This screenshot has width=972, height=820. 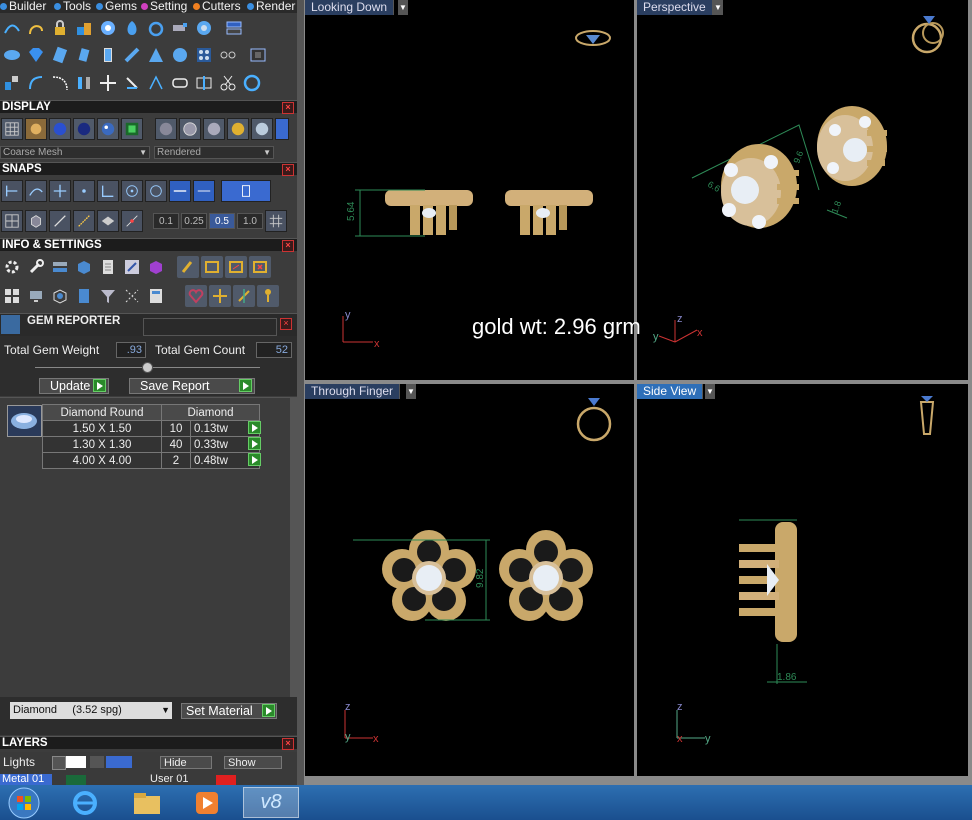 What do you see at coordinates (156, 28) in the screenshot?
I see `ring-gem-icon` at bounding box center [156, 28].